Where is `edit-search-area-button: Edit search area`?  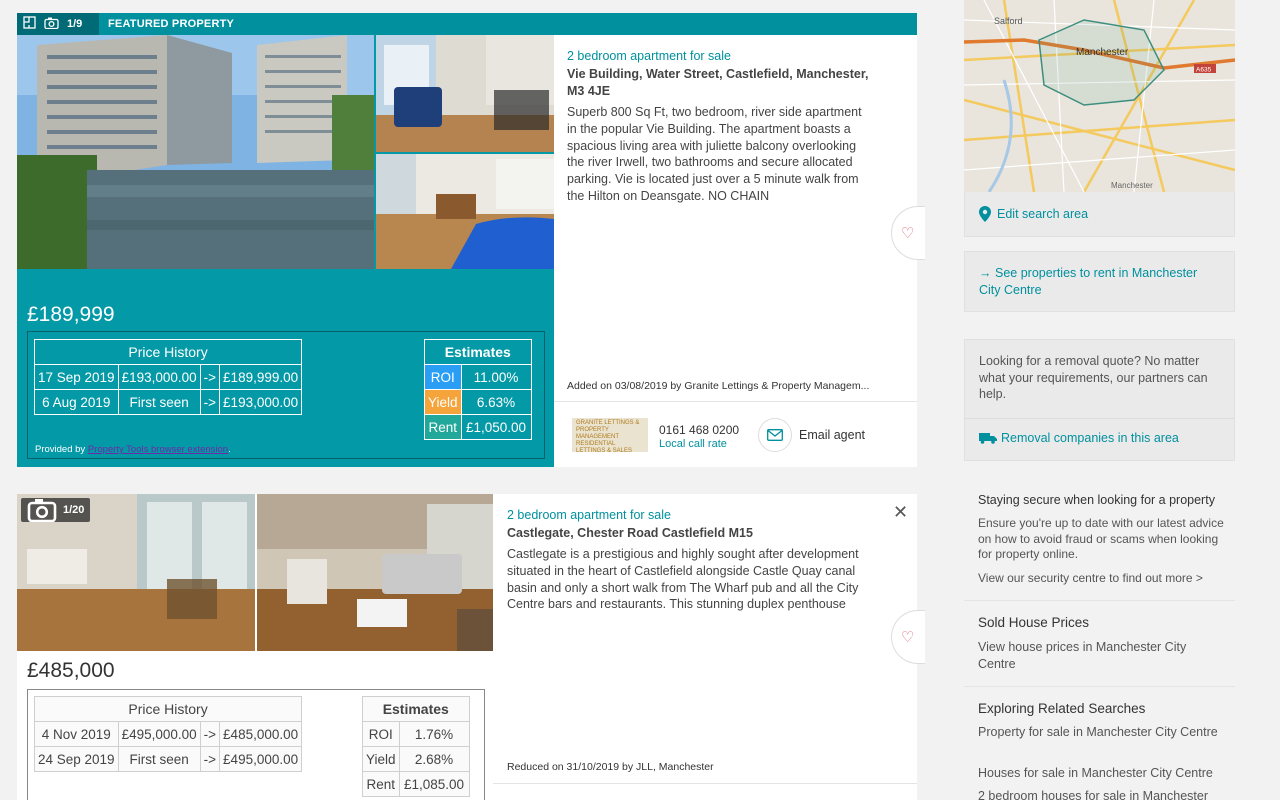 edit-search-area-button: Edit search area is located at coordinates (1099, 214).